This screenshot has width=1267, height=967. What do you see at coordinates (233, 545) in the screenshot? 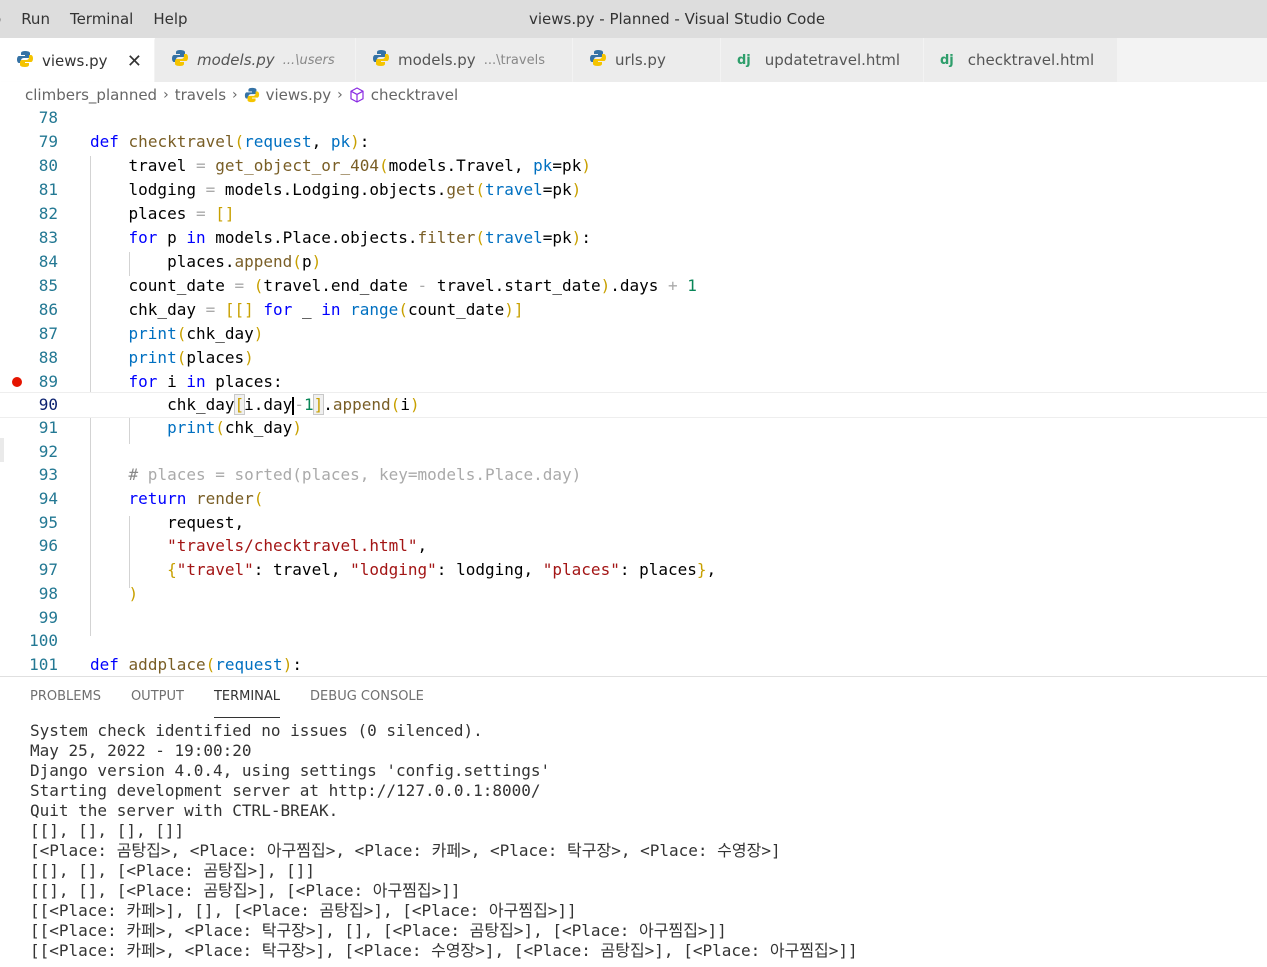
I see `code-line: 96 "travels/checktravel.html",` at bounding box center [233, 545].